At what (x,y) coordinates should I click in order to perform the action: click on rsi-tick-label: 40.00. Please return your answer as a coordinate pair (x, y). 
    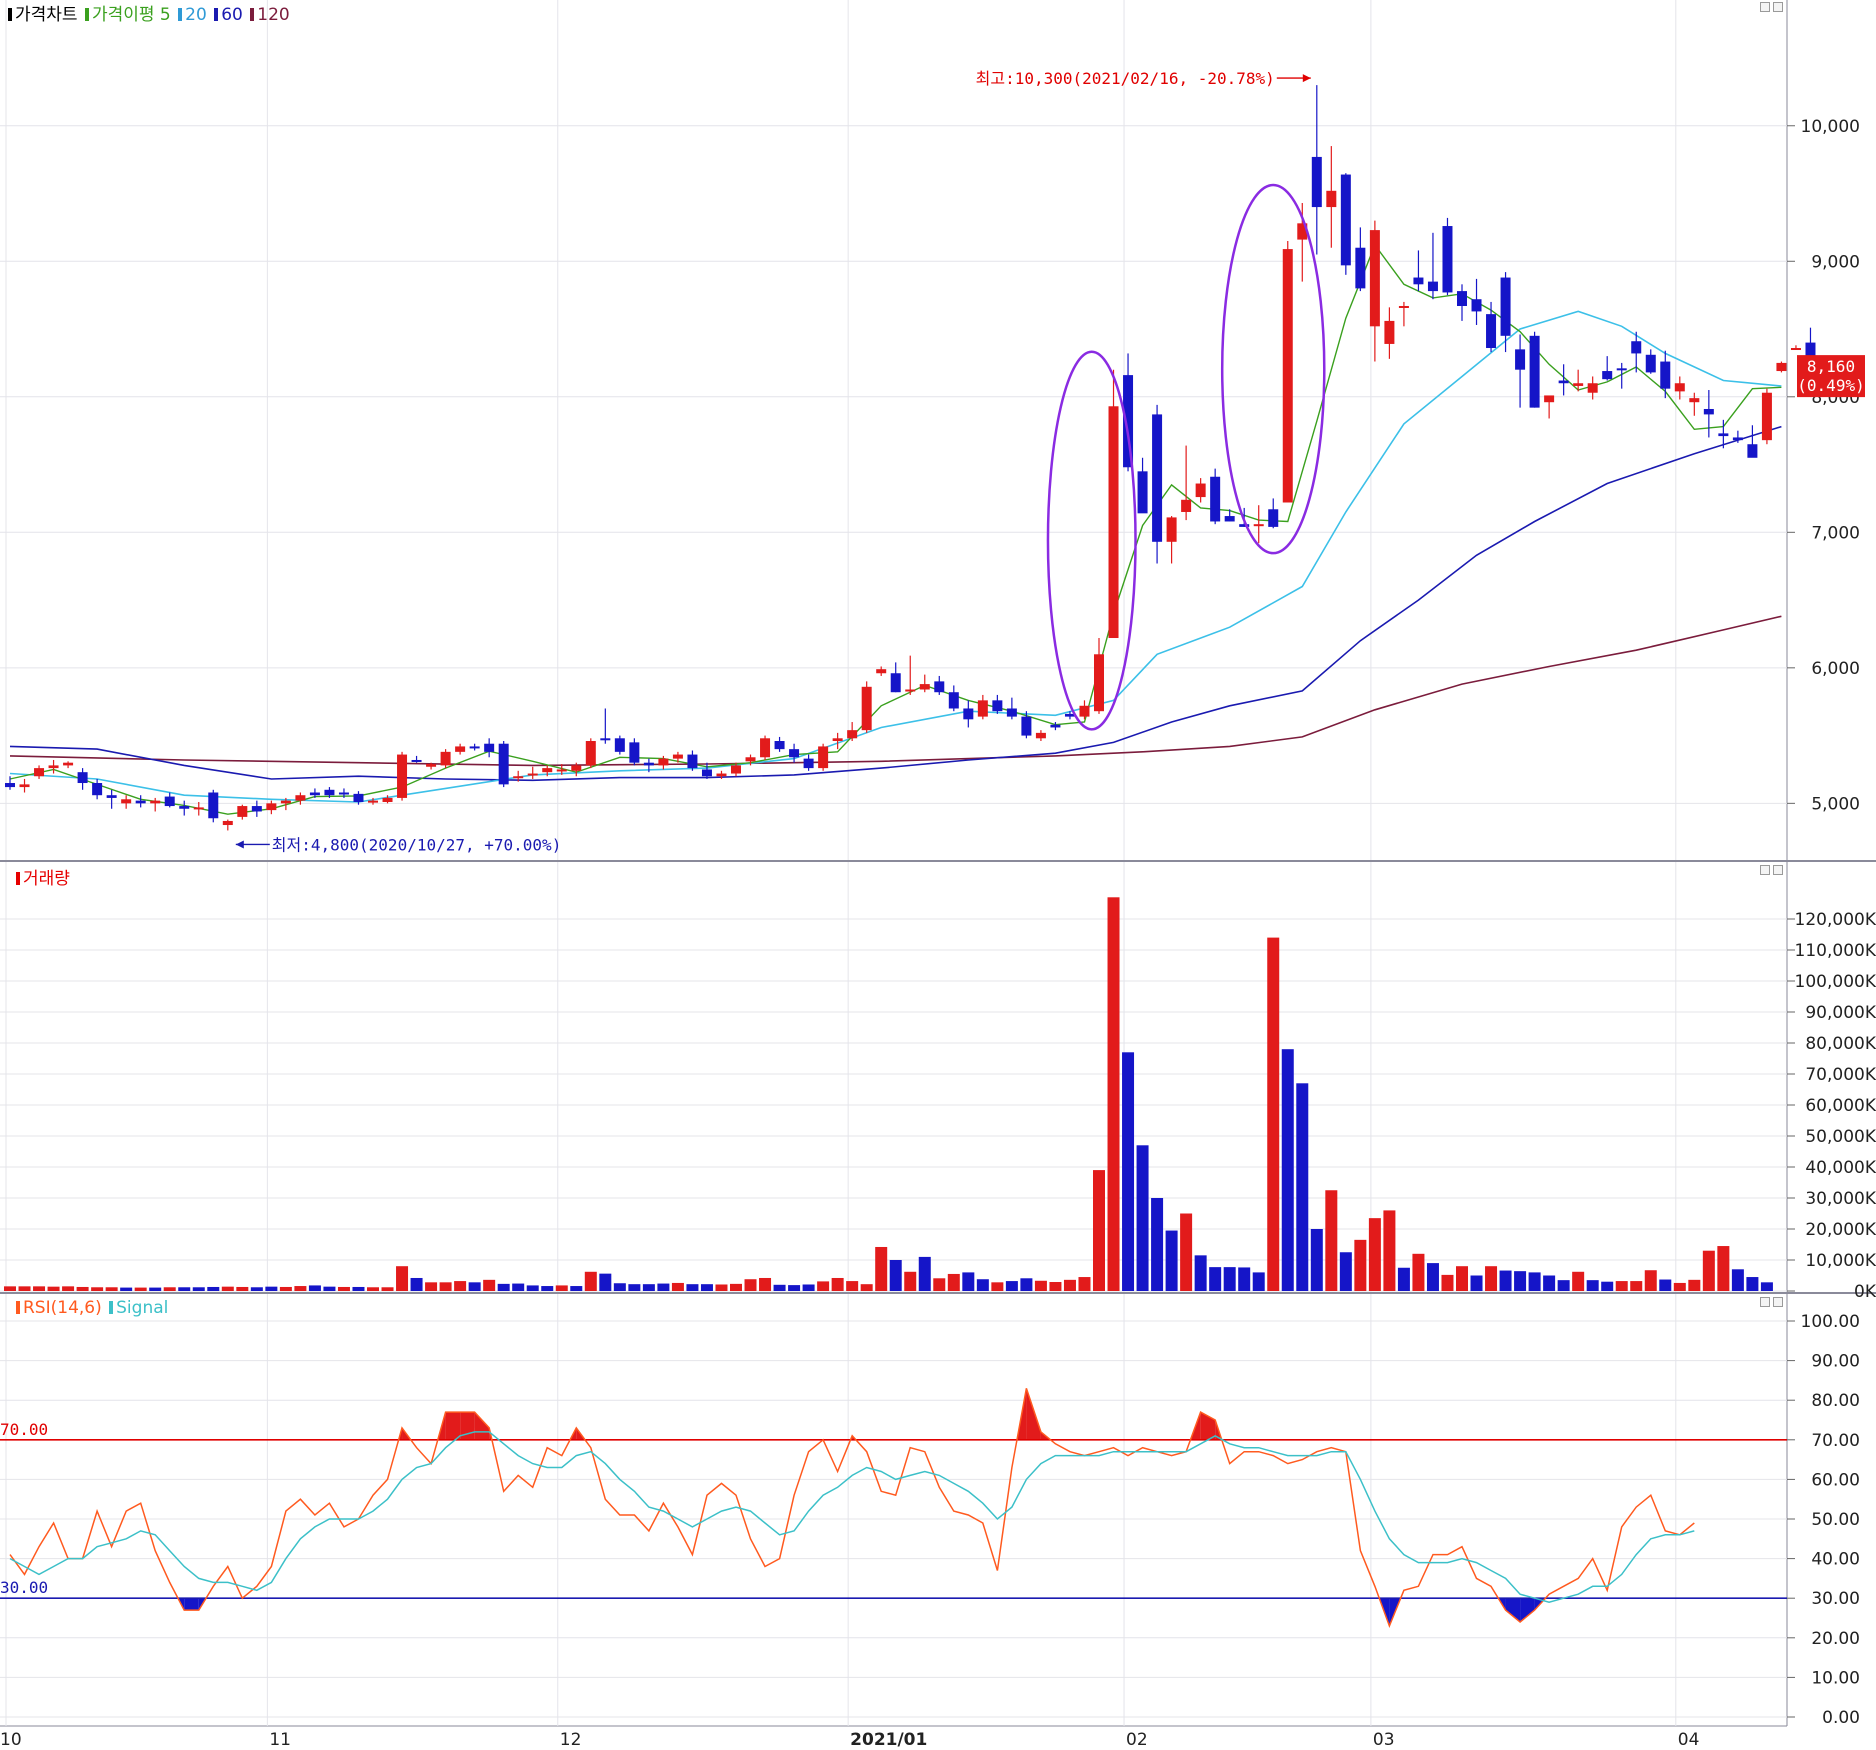
    Looking at the image, I should click on (1835, 1560).